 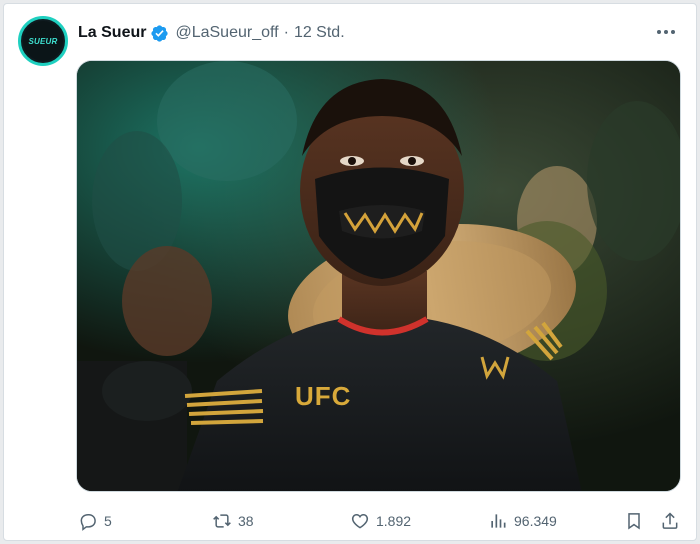 What do you see at coordinates (246, 521) in the screenshot?
I see `retweet-count: 38` at bounding box center [246, 521].